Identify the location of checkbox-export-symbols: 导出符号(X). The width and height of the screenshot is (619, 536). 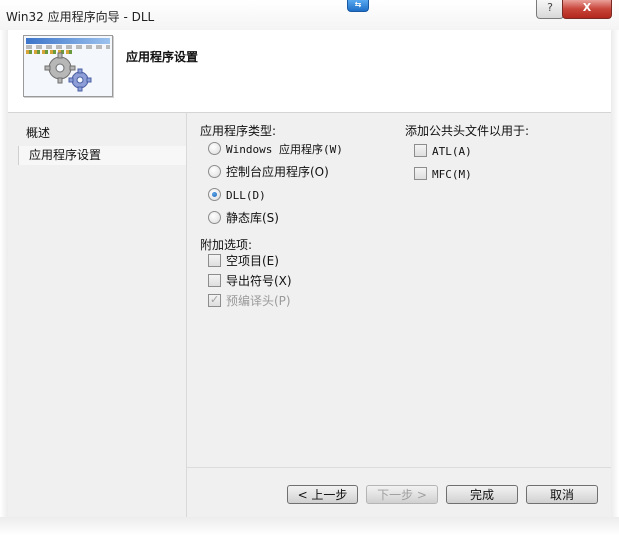
(250, 282).